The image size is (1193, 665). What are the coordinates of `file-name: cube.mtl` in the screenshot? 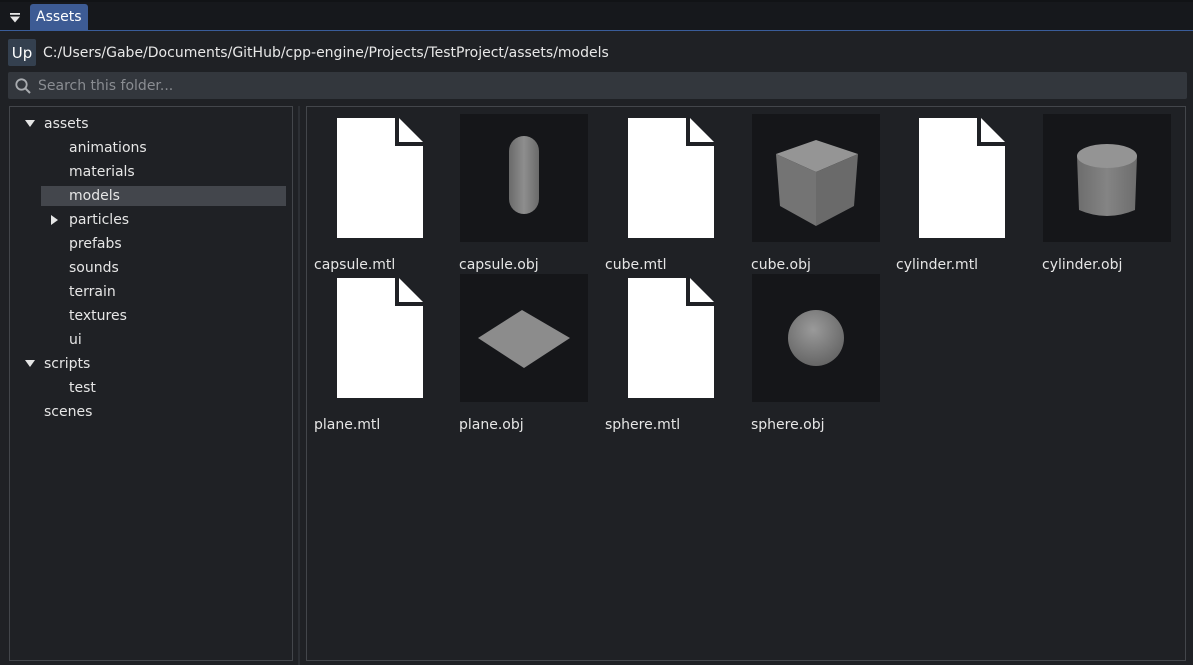 It's located at (636, 265).